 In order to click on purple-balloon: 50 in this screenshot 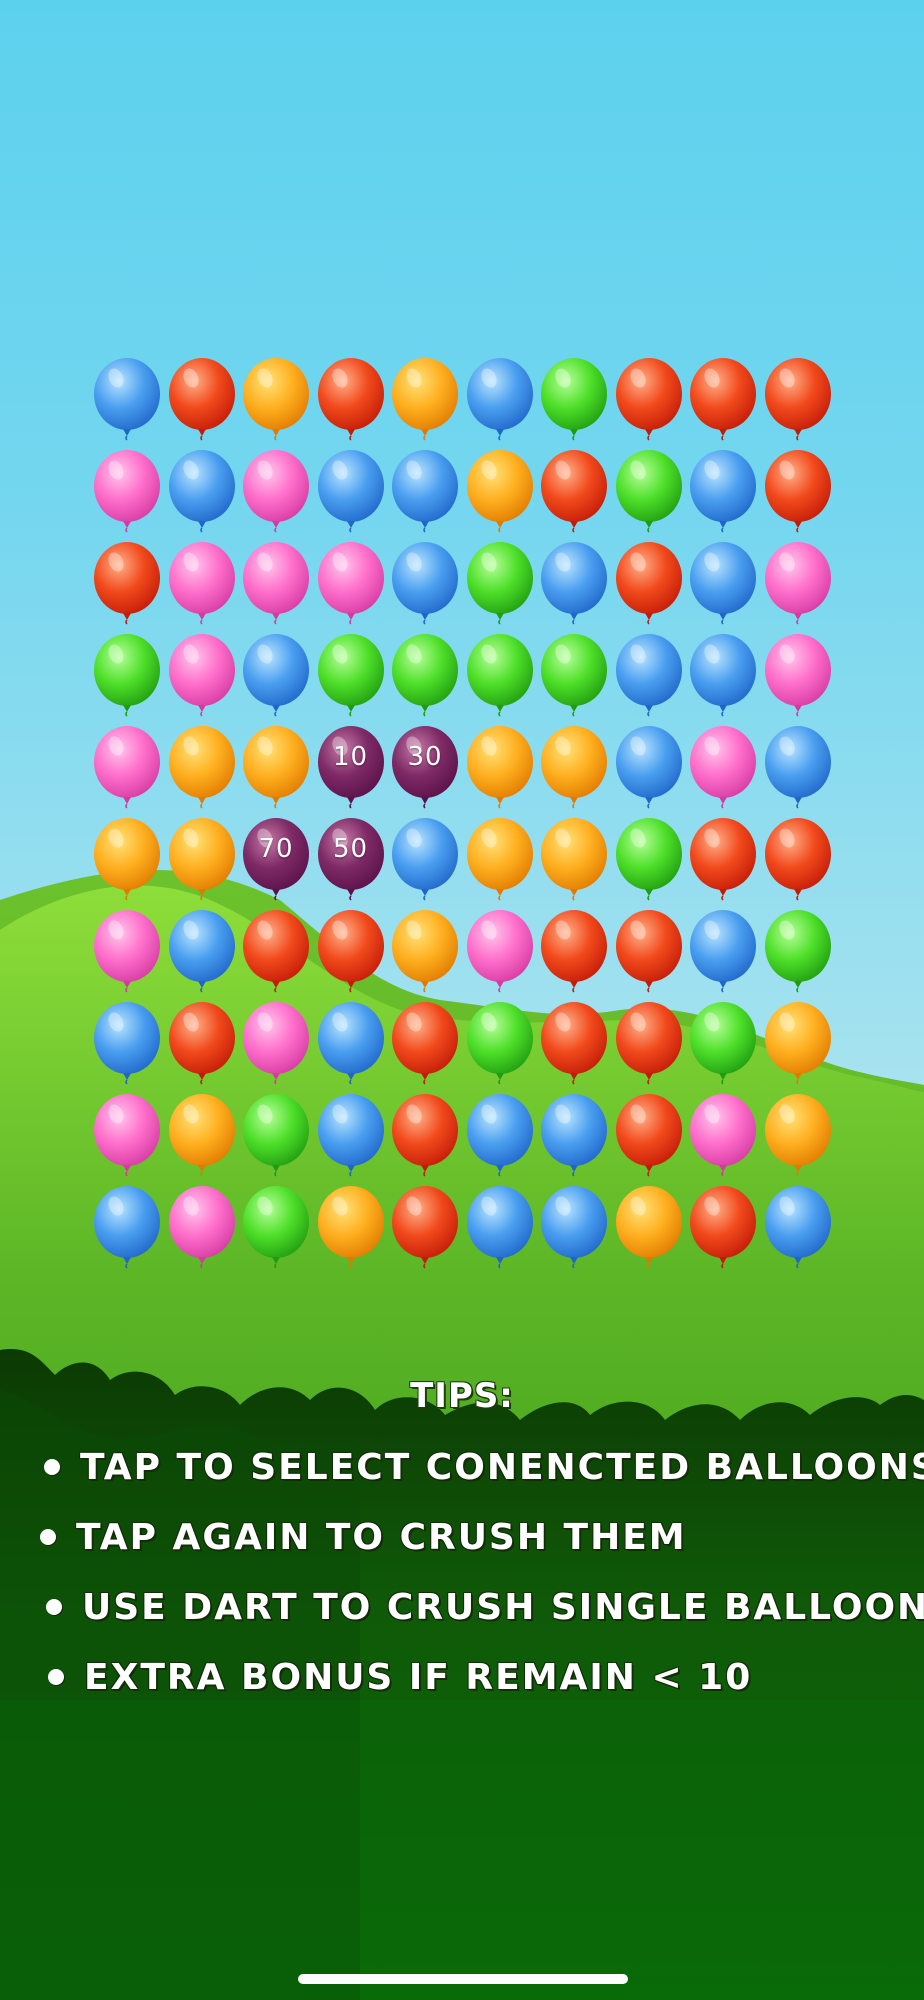, I will do `click(351, 859)`.